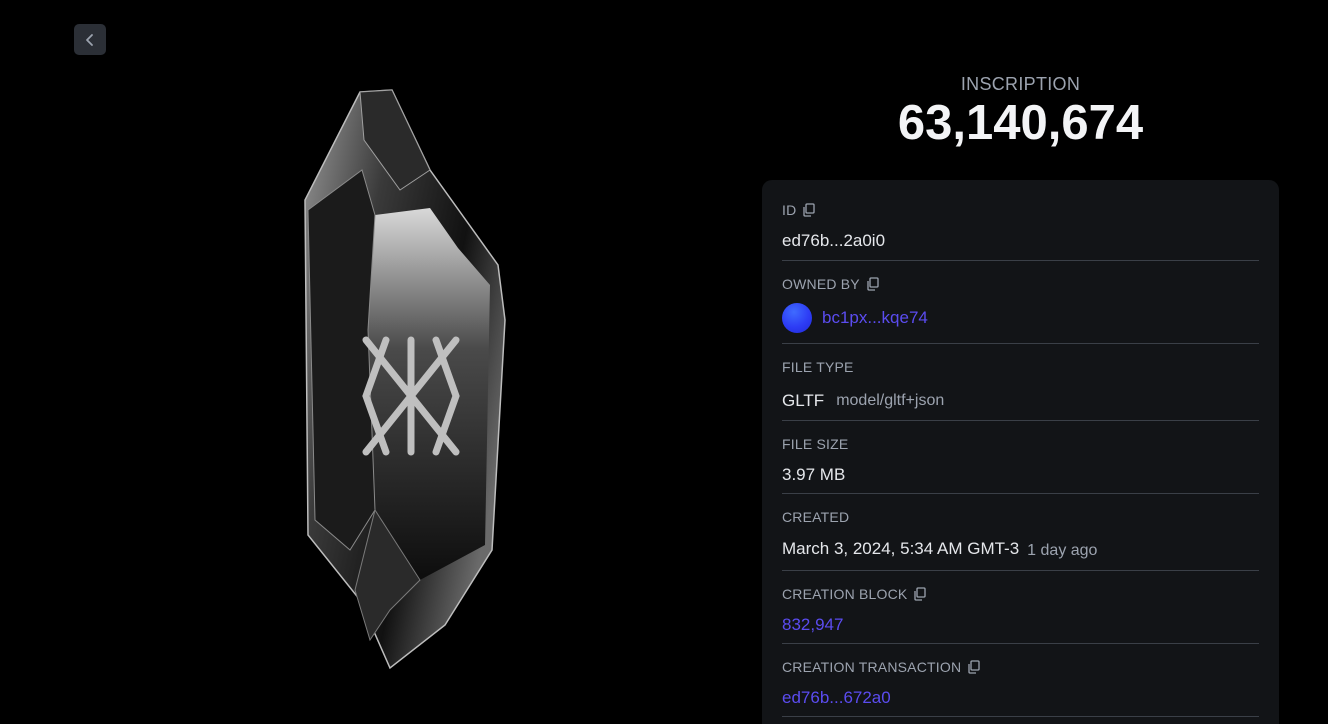 This screenshot has width=1328, height=724. Describe the element at coordinates (890, 400) in the screenshot. I see `file-mime-text: model/gltf+json` at that location.